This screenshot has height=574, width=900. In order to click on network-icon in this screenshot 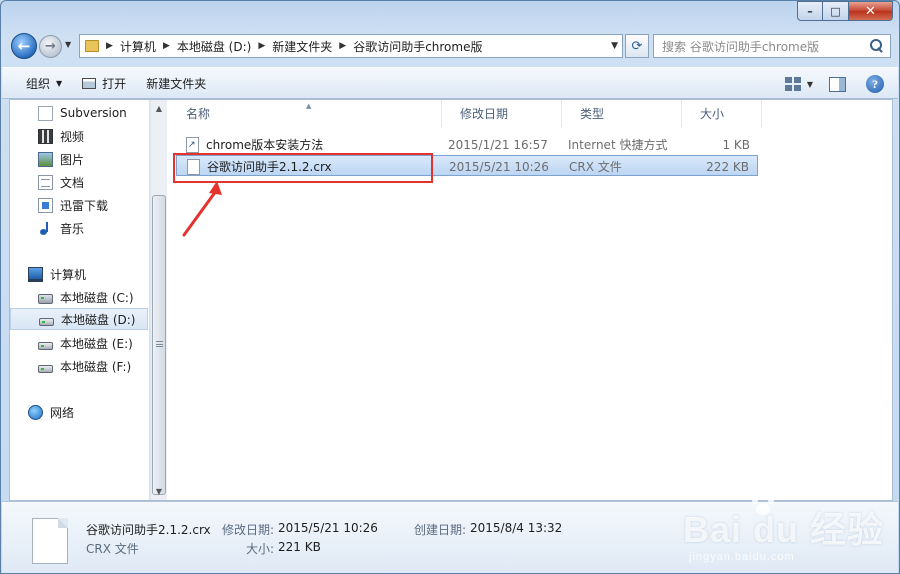, I will do `click(35, 412)`.